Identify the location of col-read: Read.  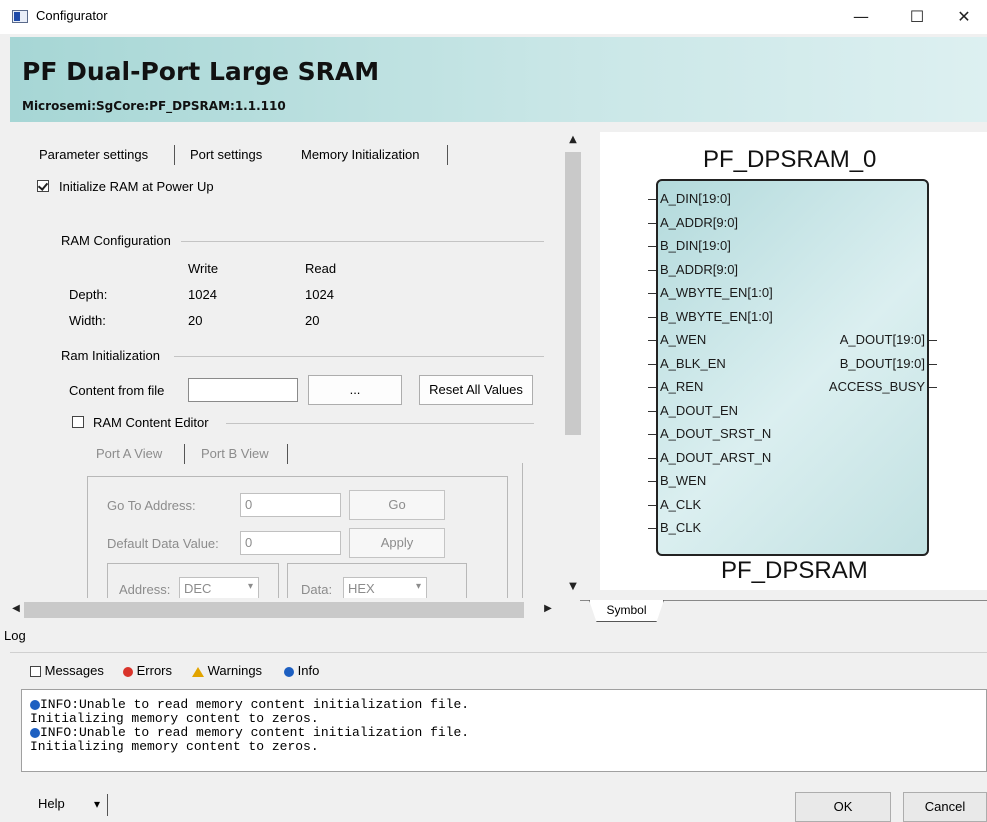
(321, 268).